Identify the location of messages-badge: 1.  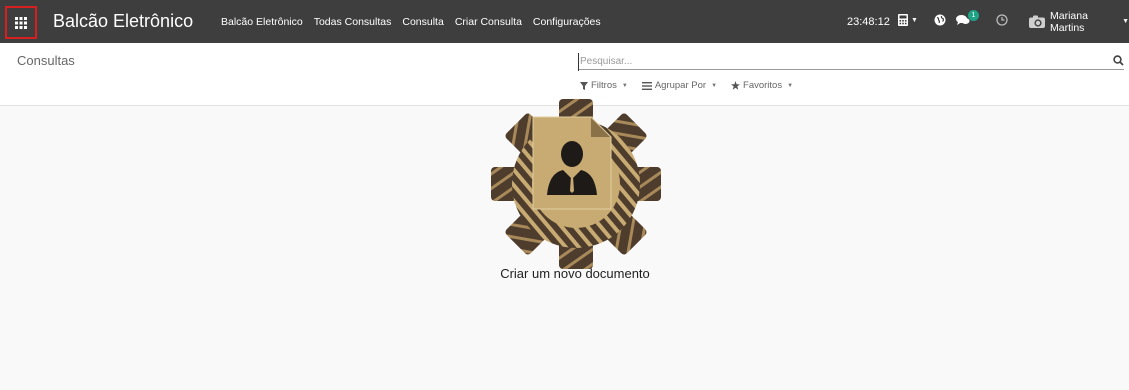
(973, 15).